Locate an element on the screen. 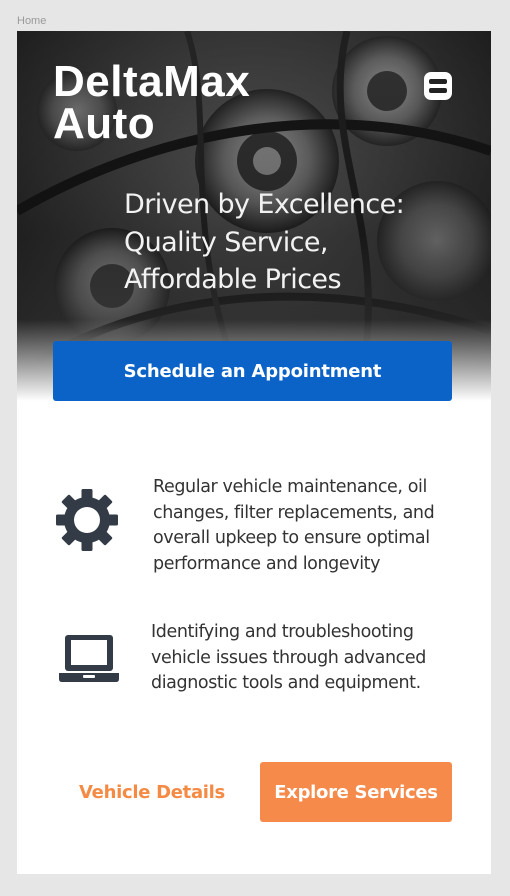 The image size is (510, 896). service-text-line: Regular vehicle maintenance, oil is located at coordinates (290, 487).